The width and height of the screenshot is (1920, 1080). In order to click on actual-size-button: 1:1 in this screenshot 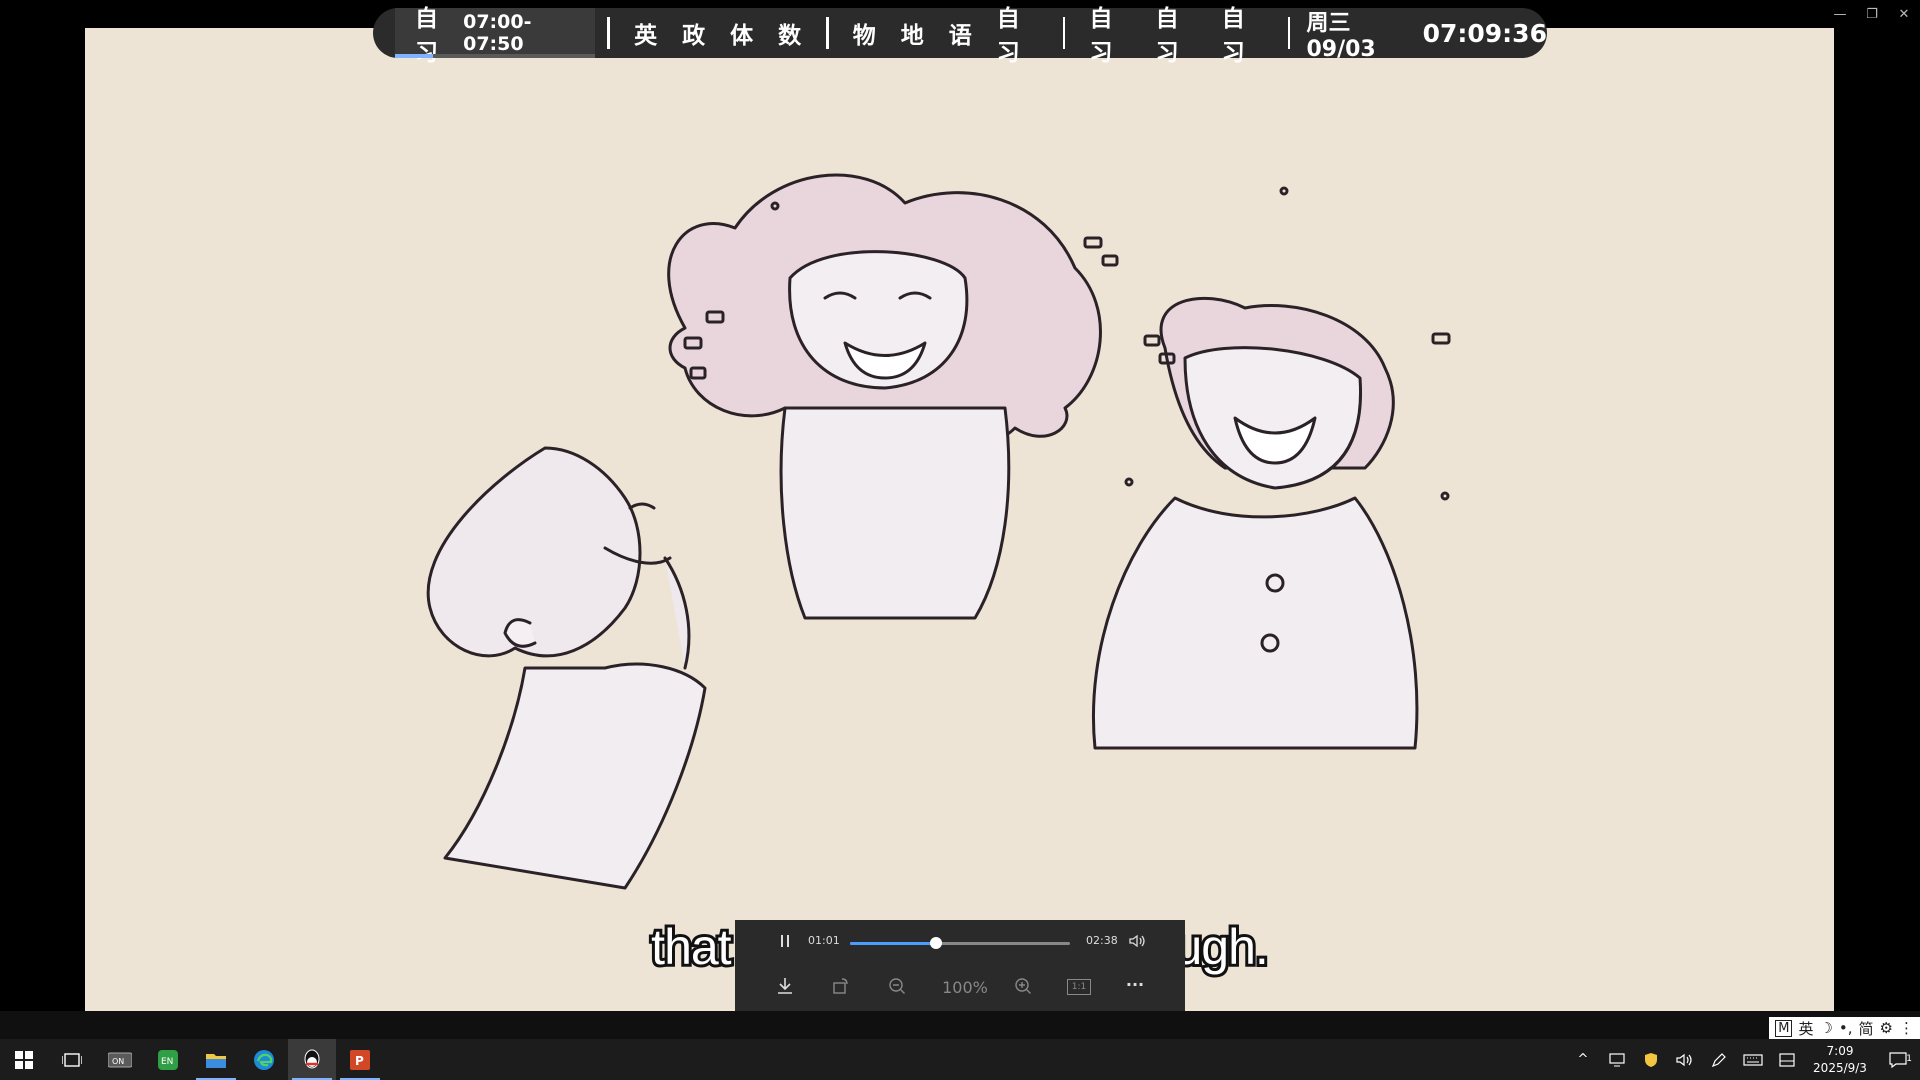, I will do `click(1079, 987)`.